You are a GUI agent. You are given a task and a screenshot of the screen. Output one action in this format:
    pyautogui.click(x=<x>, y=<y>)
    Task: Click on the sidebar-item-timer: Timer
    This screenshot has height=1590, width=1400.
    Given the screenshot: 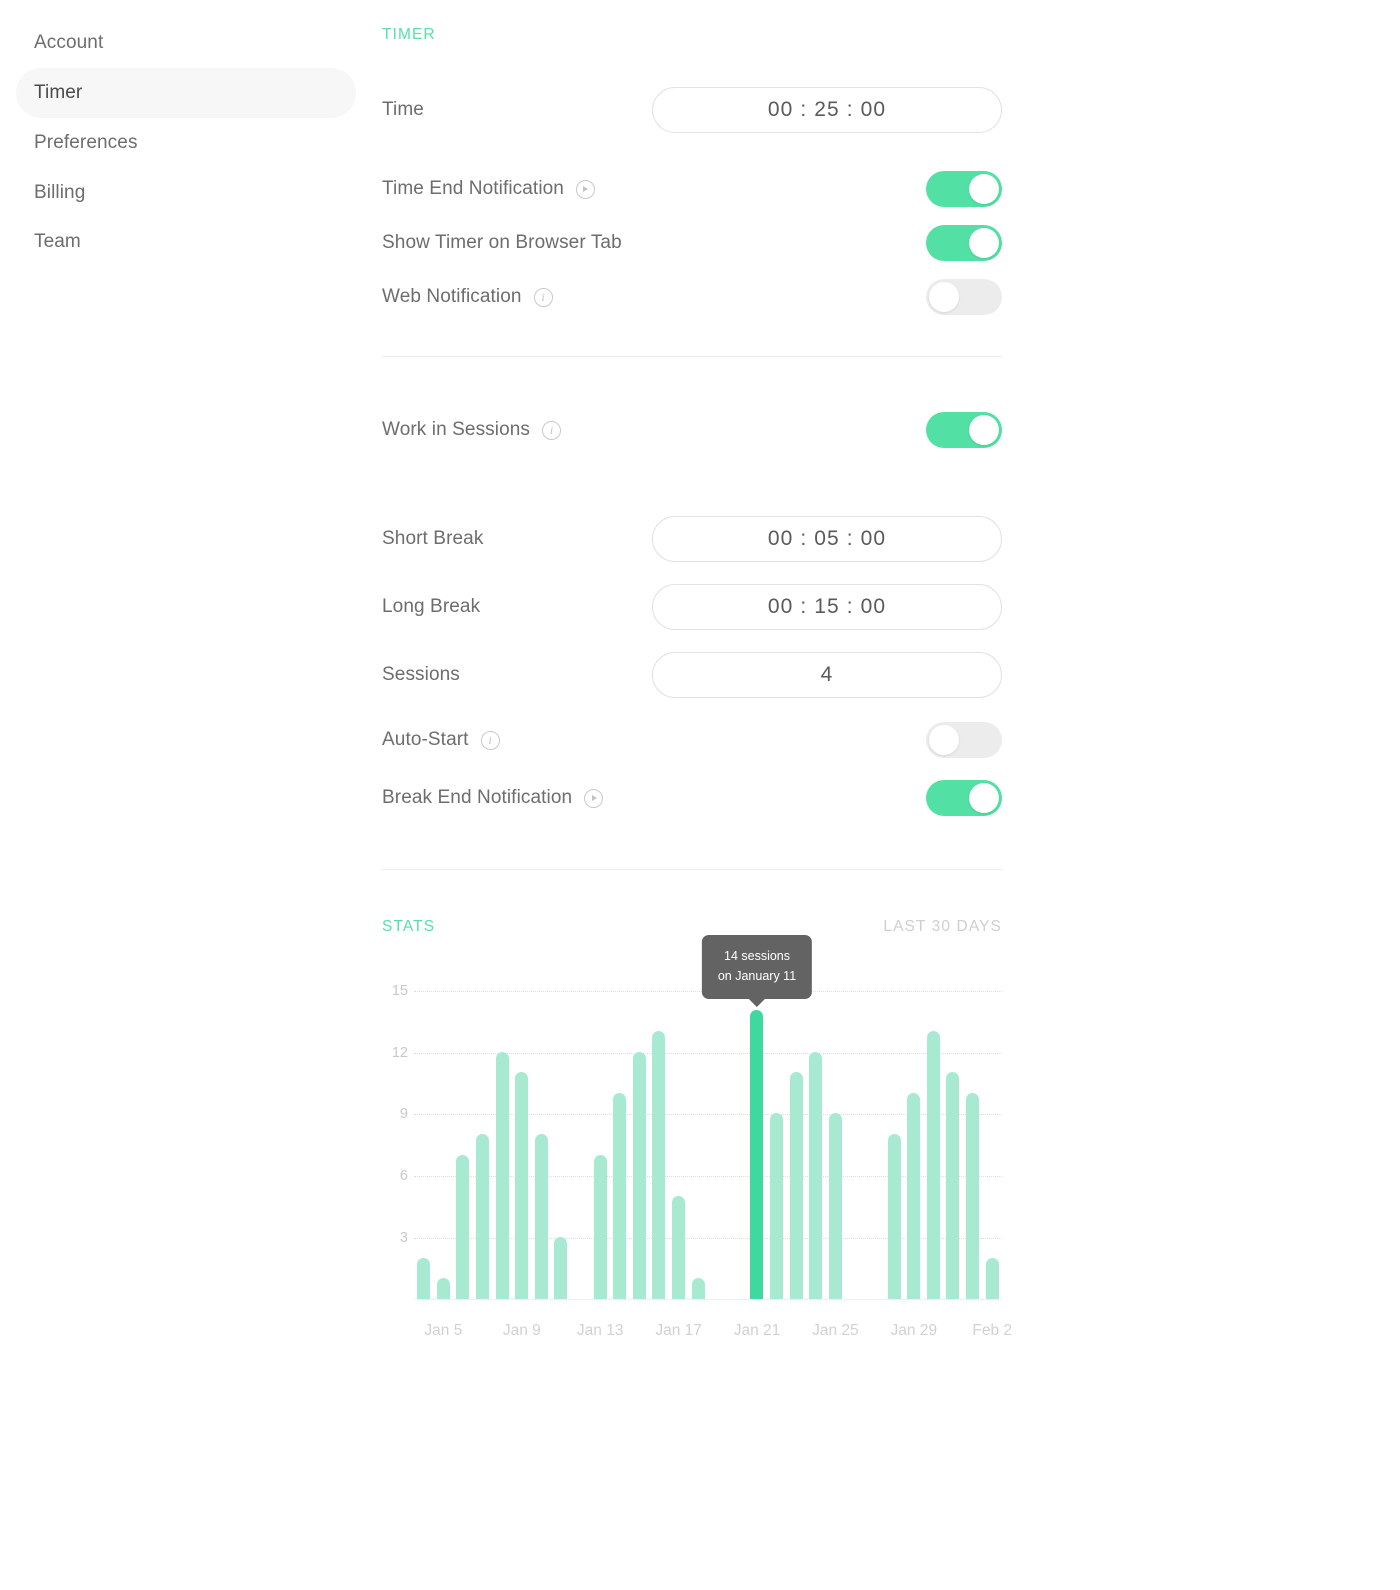 What is the action you would take?
    pyautogui.click(x=186, y=92)
    